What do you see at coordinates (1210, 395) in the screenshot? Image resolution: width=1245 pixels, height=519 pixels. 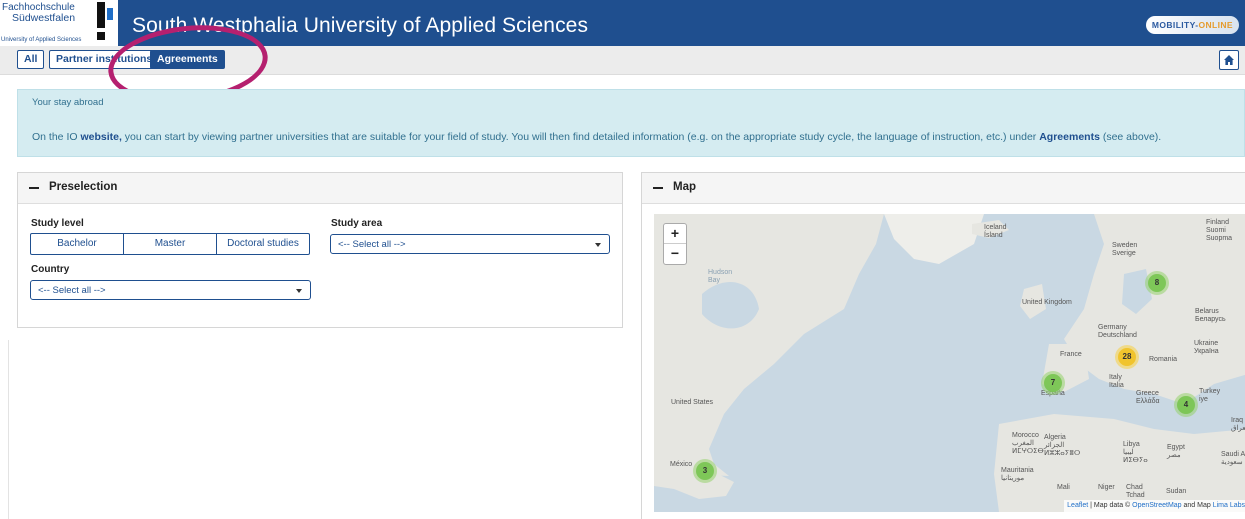 I see `map-label-turkey: Turkey iye` at bounding box center [1210, 395].